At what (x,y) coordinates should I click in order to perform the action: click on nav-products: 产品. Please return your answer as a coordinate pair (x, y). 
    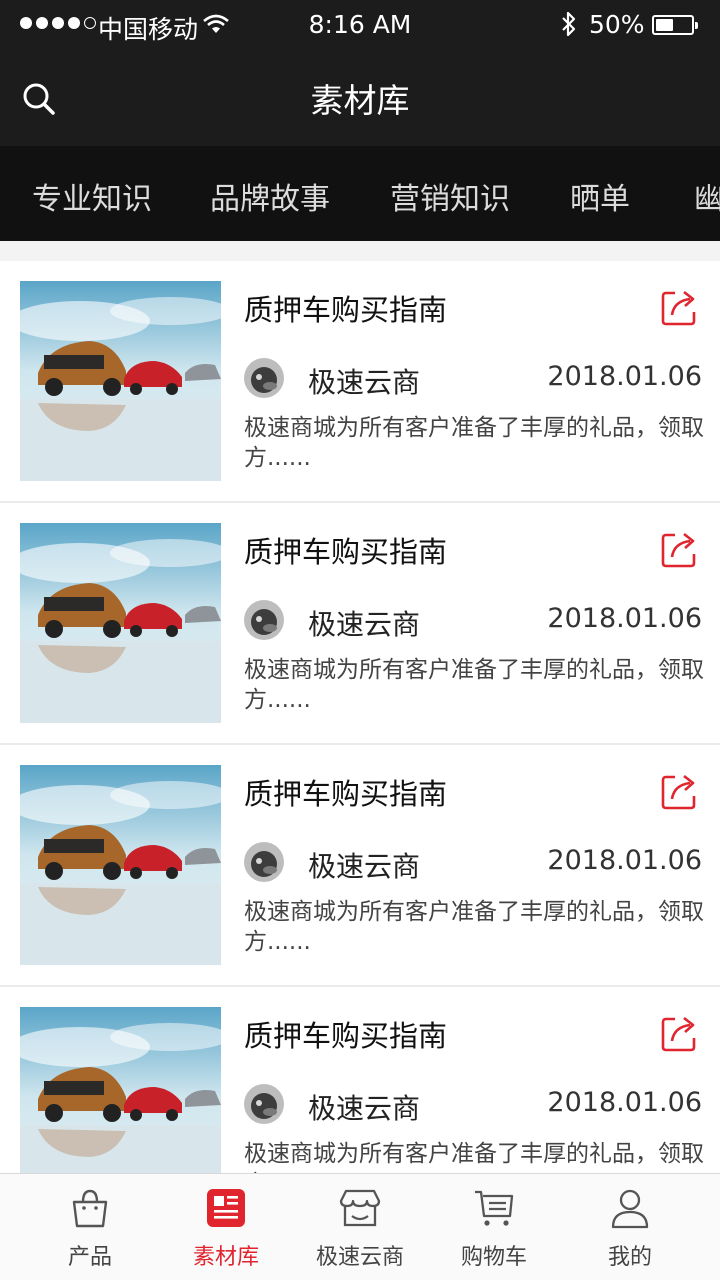
    Looking at the image, I should click on (90, 1227).